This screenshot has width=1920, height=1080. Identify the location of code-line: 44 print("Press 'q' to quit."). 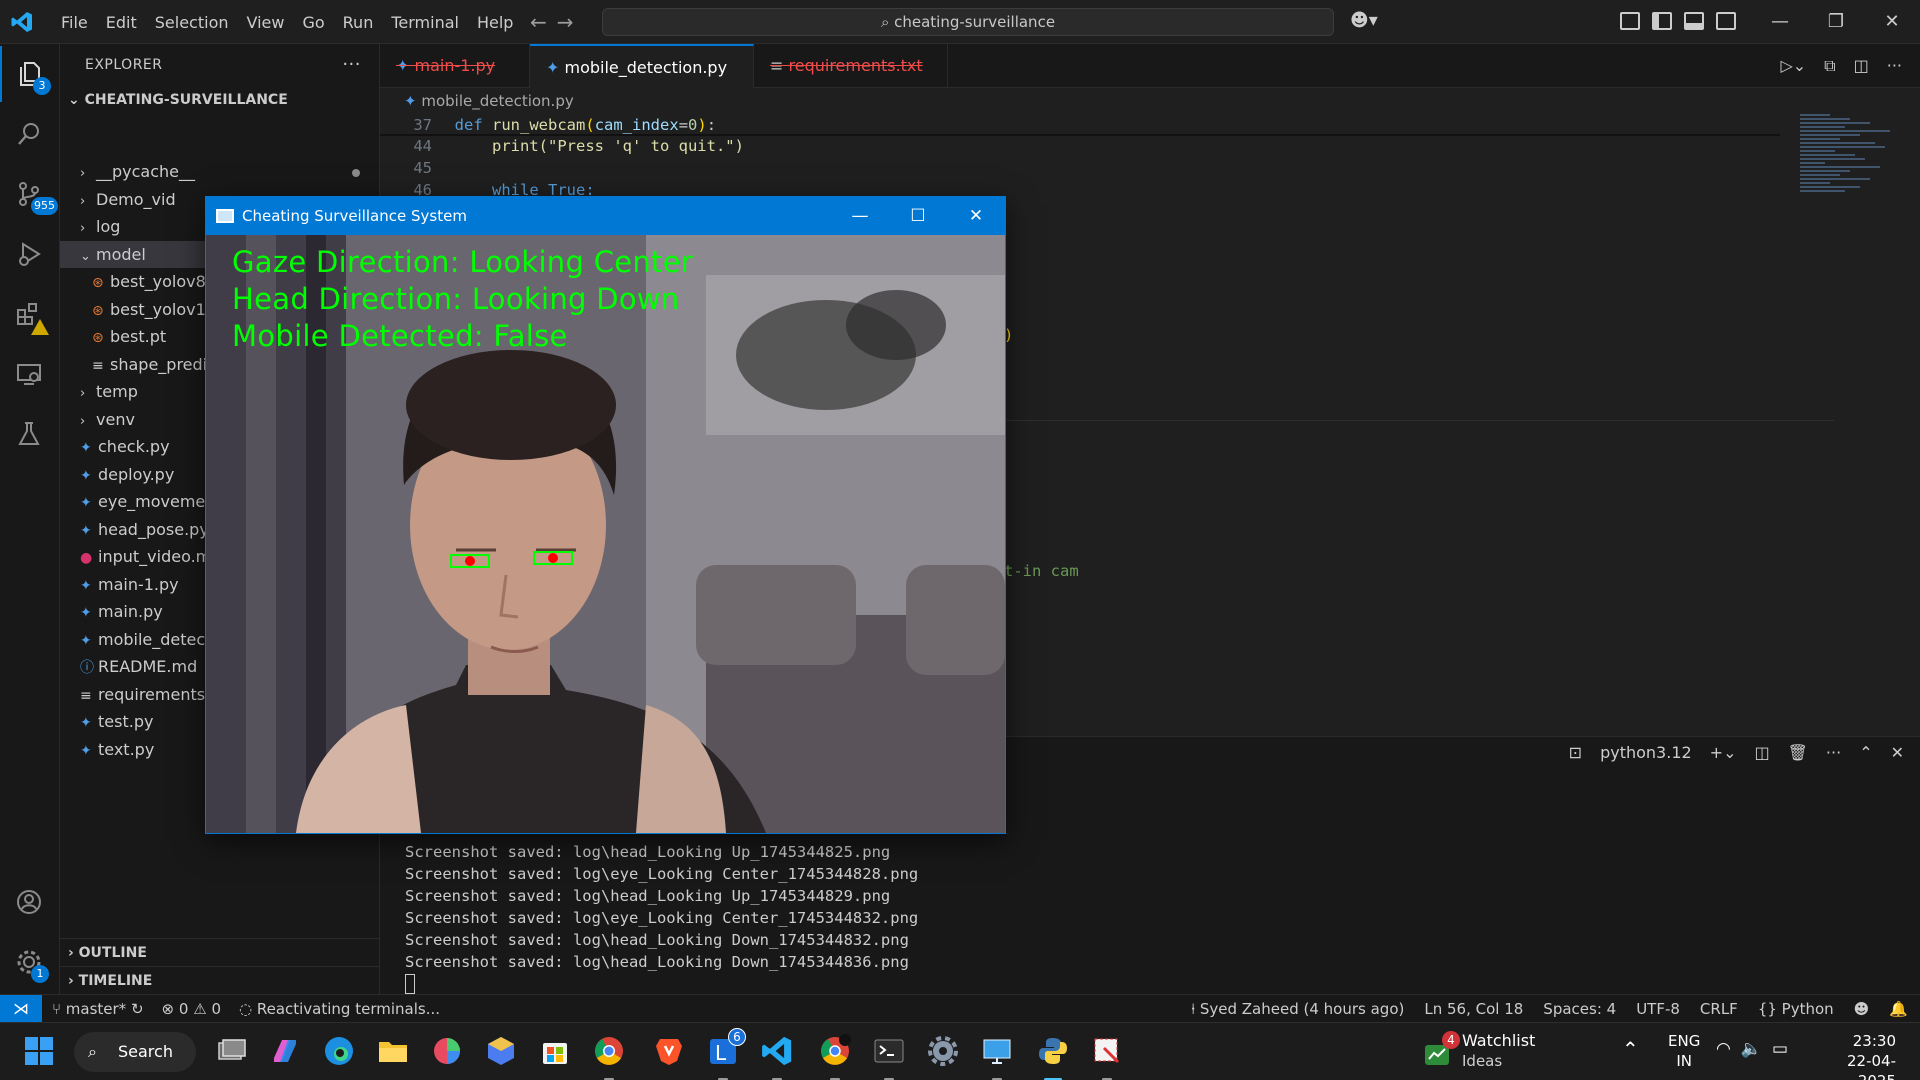
(562, 146).